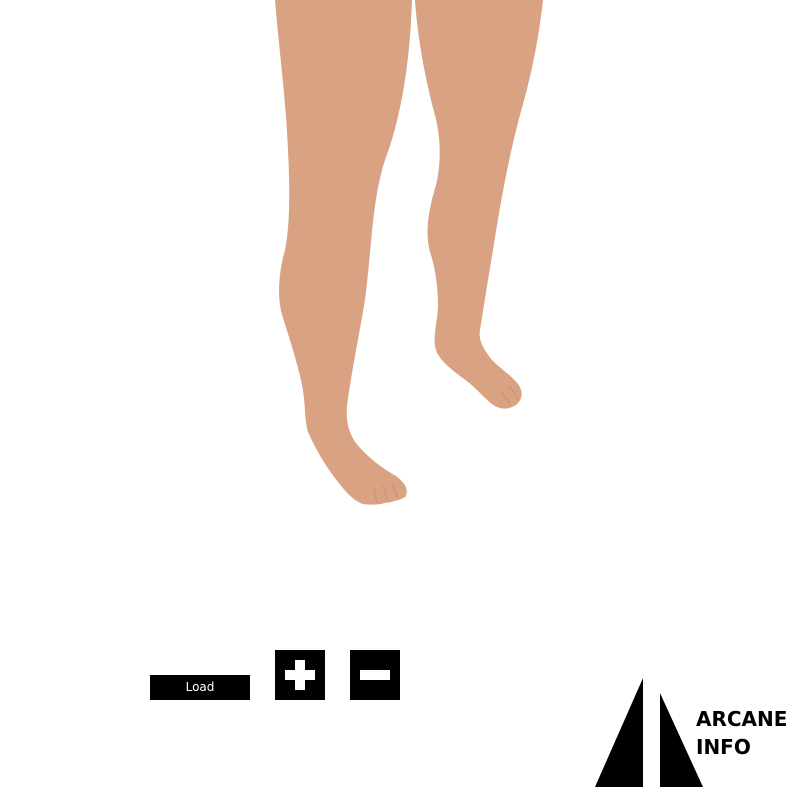 The width and height of the screenshot is (800, 800). What do you see at coordinates (723, 747) in the screenshot?
I see `logo-text-line2: INFO` at bounding box center [723, 747].